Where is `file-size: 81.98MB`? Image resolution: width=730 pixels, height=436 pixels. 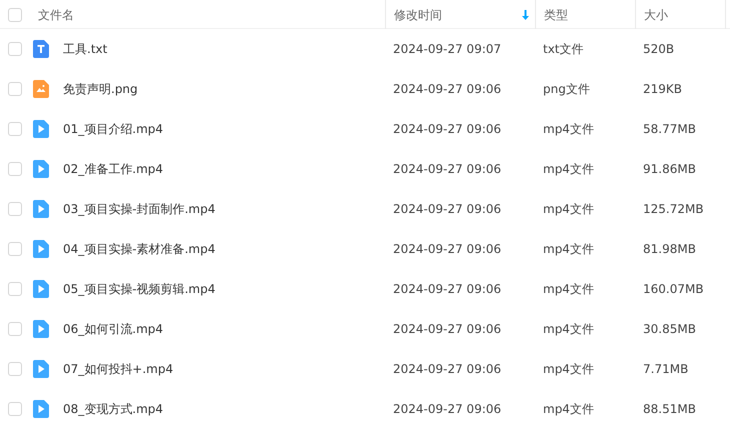 file-size: 81.98MB is located at coordinates (669, 249).